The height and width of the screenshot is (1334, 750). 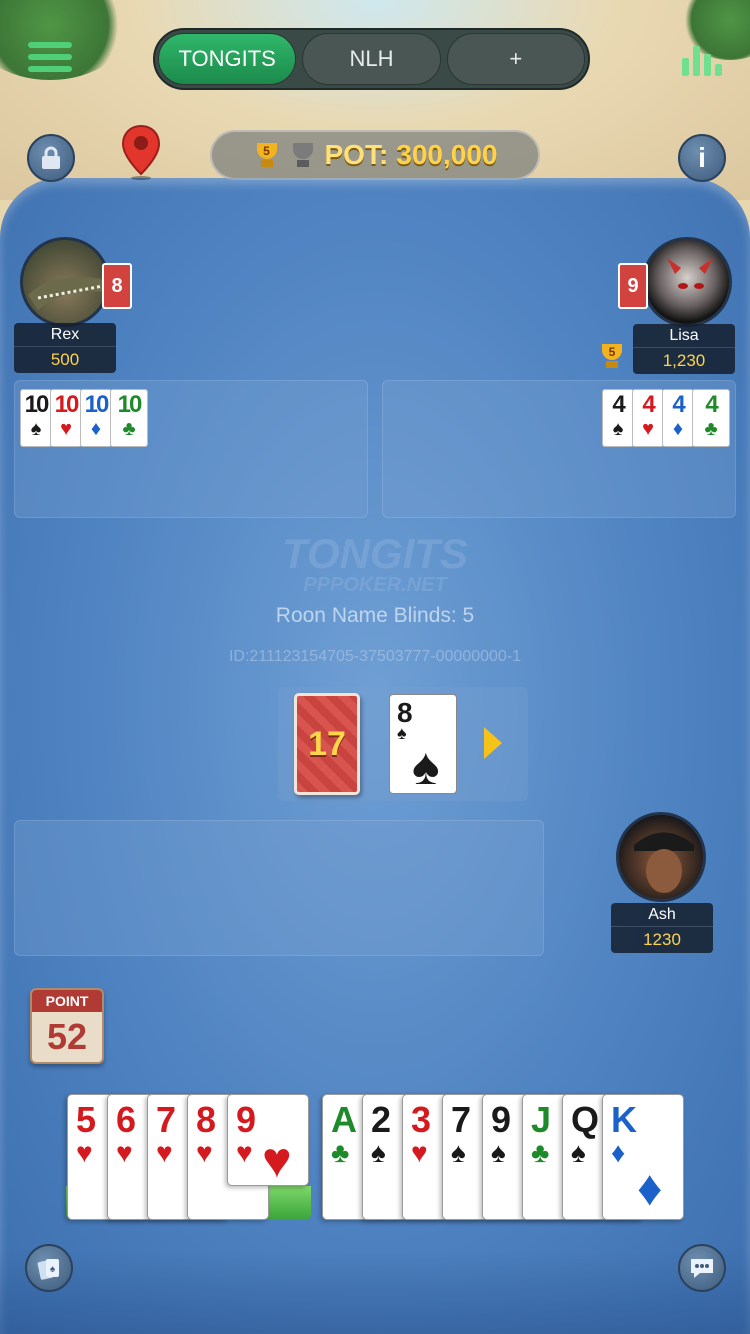 What do you see at coordinates (356, 154) in the screenshot?
I see `pot-label: POT:` at bounding box center [356, 154].